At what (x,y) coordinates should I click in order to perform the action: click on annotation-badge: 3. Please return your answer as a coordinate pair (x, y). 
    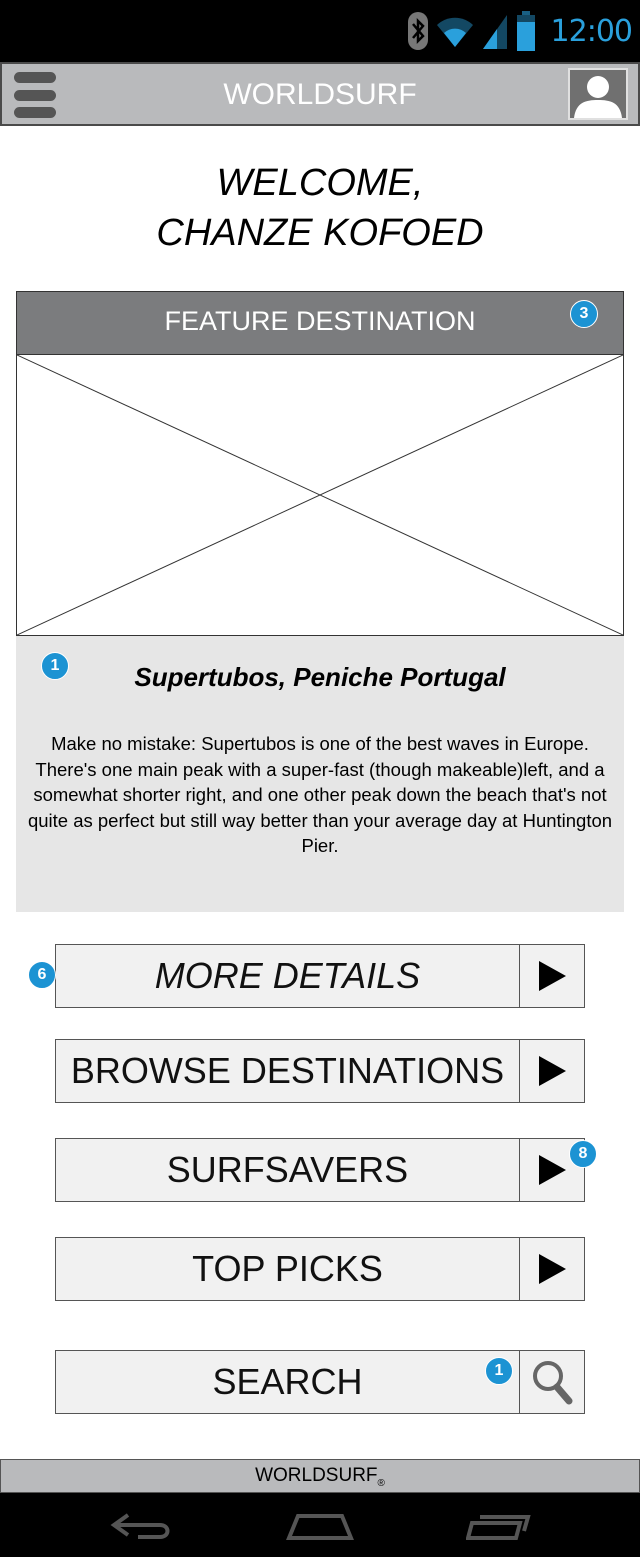
    Looking at the image, I should click on (584, 314).